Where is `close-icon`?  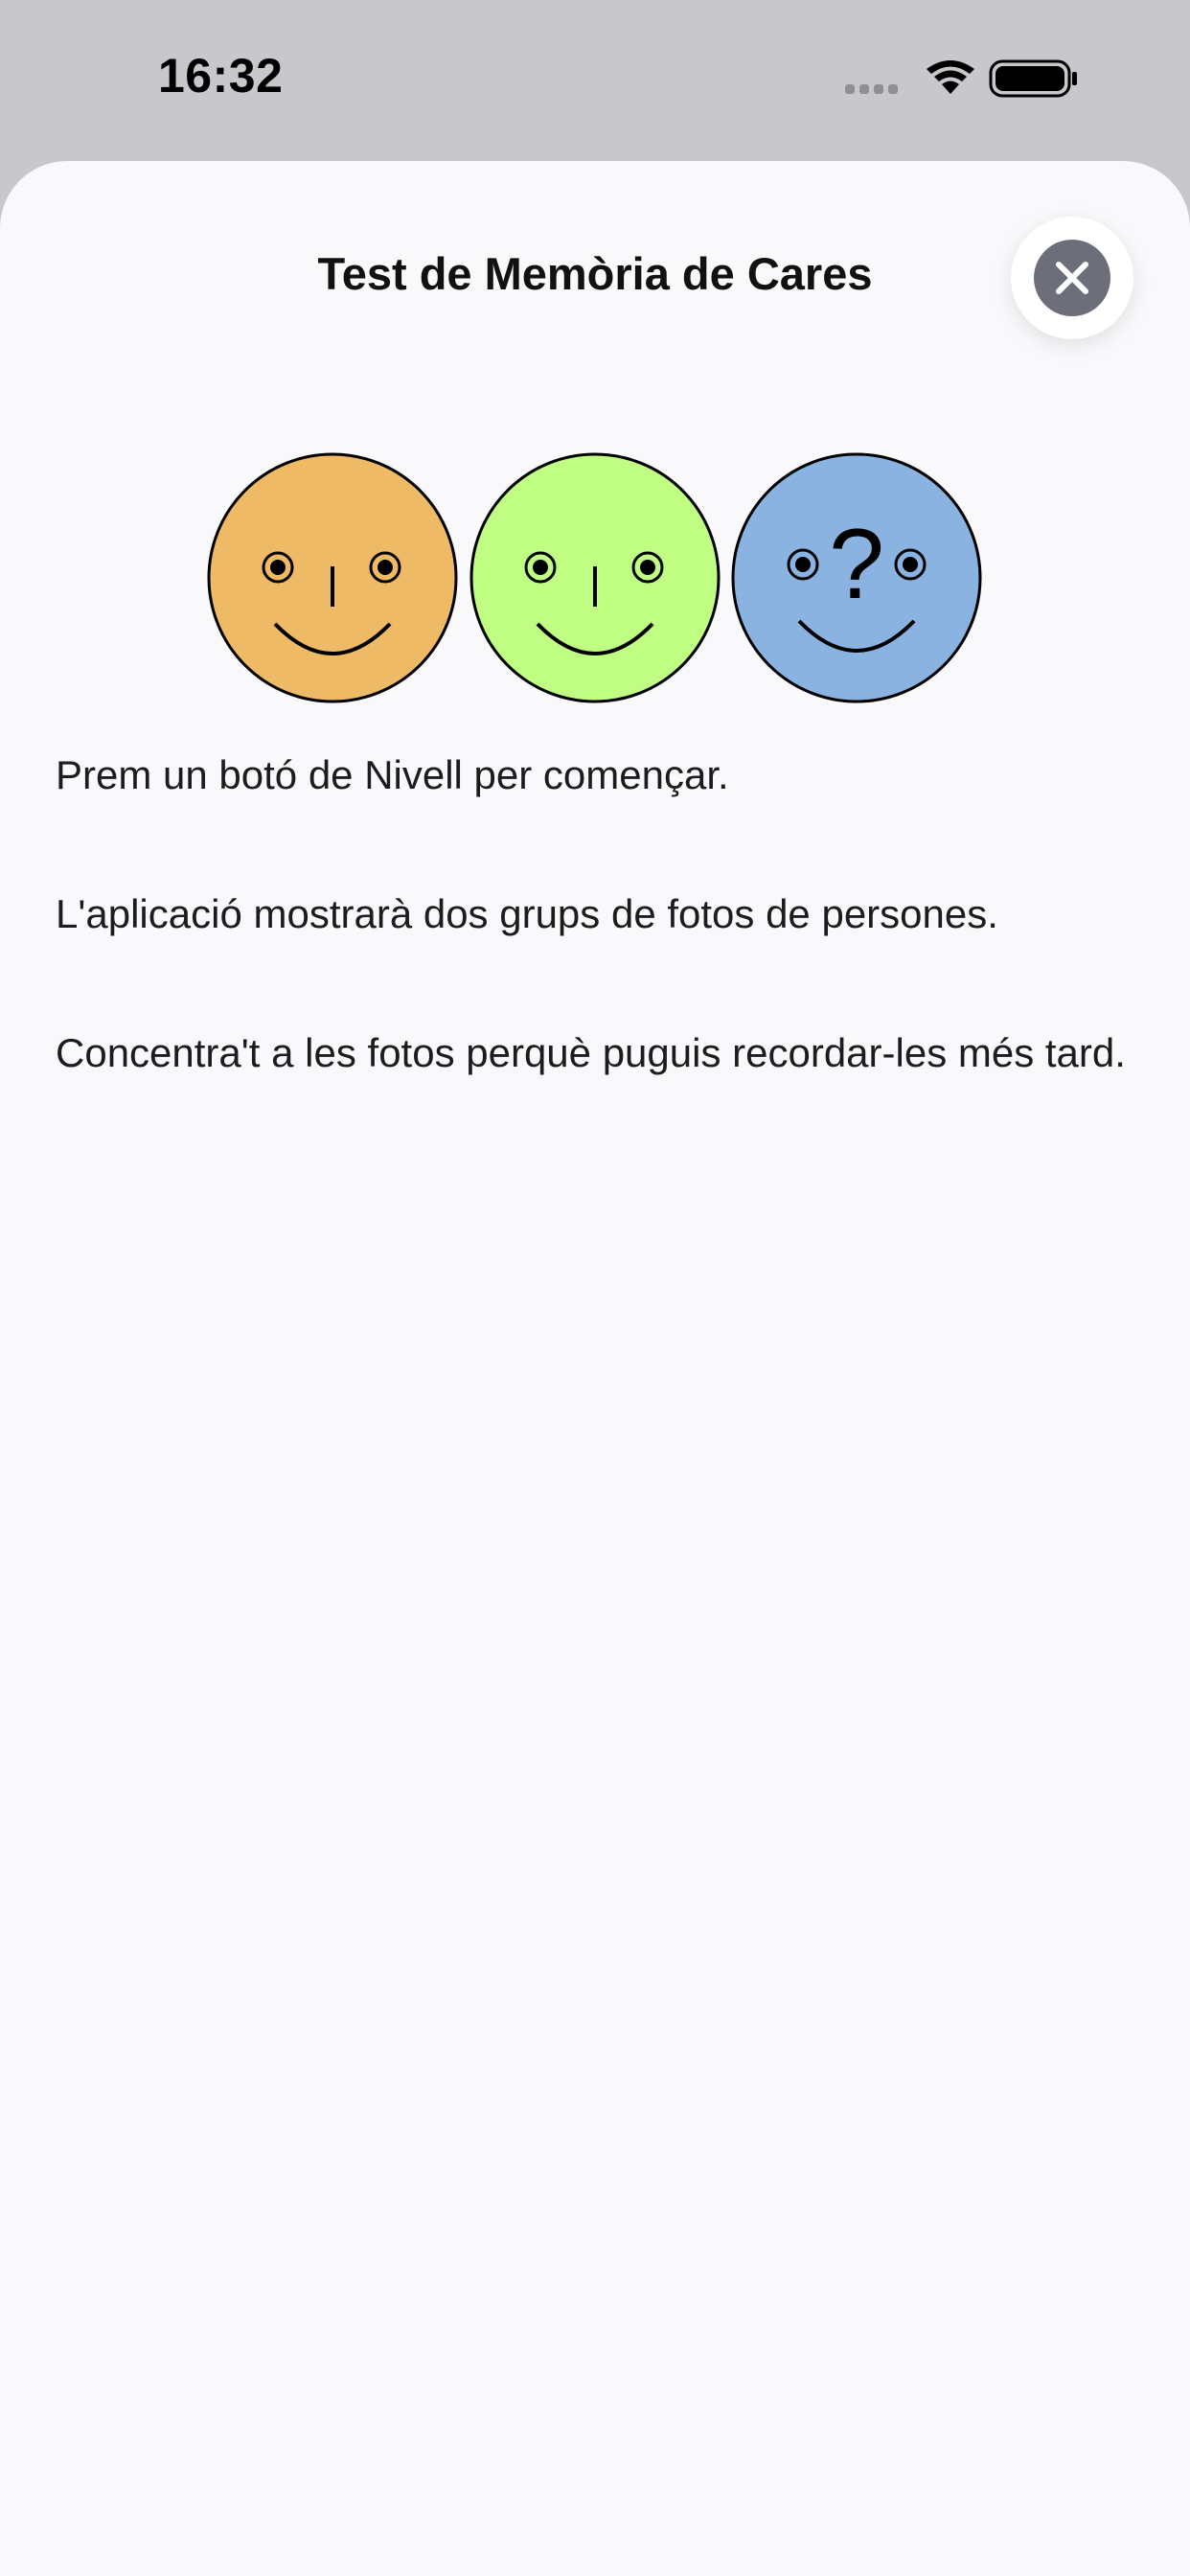
close-icon is located at coordinates (1072, 278).